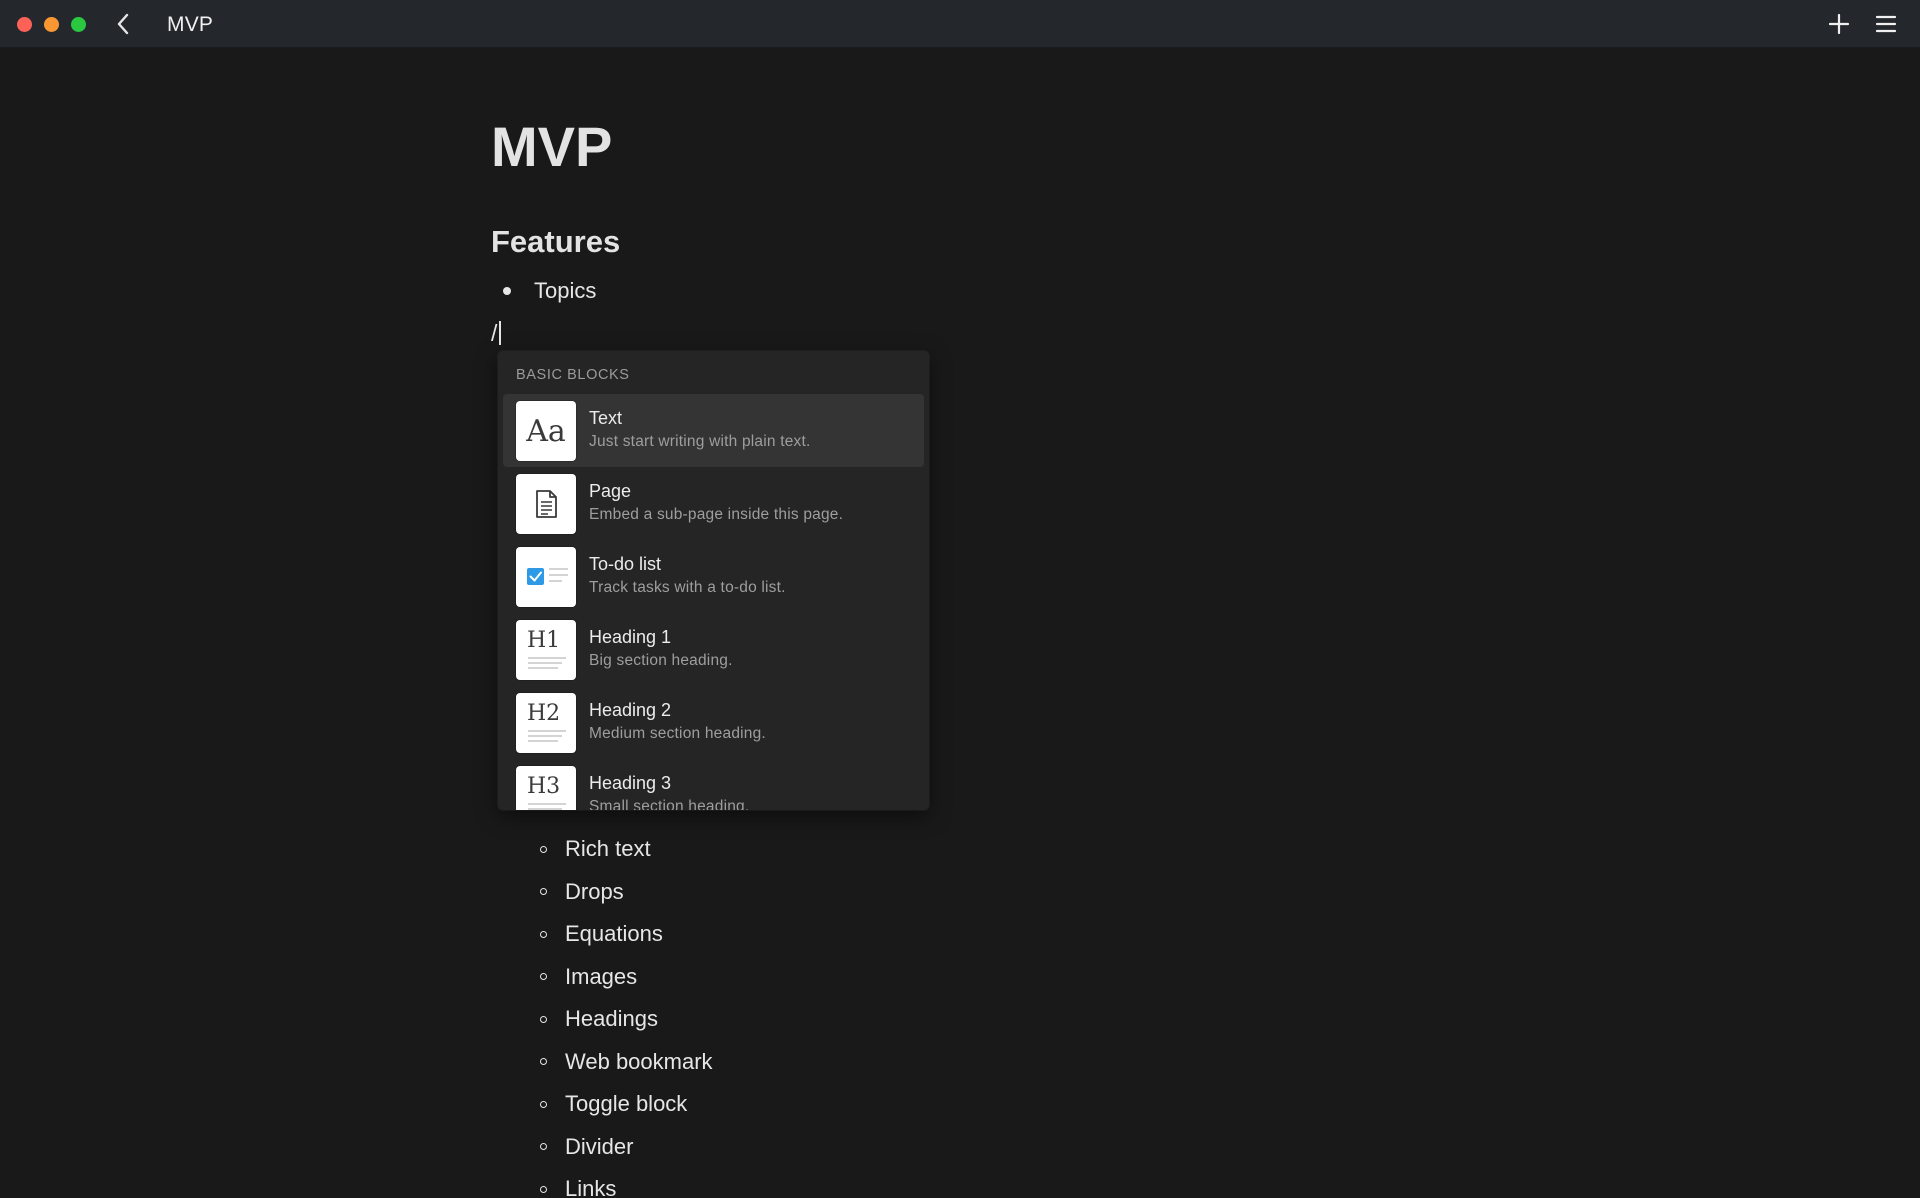 The image size is (1920, 1198). Describe the element at coordinates (713, 722) in the screenshot. I see `menu-item-heading-2: H2 Heading 2 Medium section heading.` at that location.